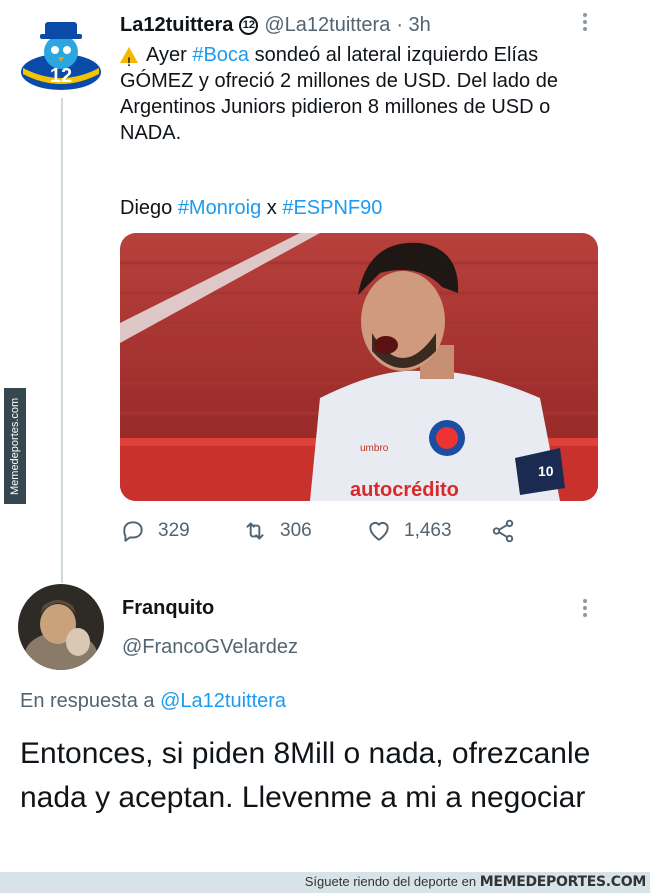 The image size is (650, 893). Describe the element at coordinates (129, 61) in the screenshot. I see `warning-icon` at that location.